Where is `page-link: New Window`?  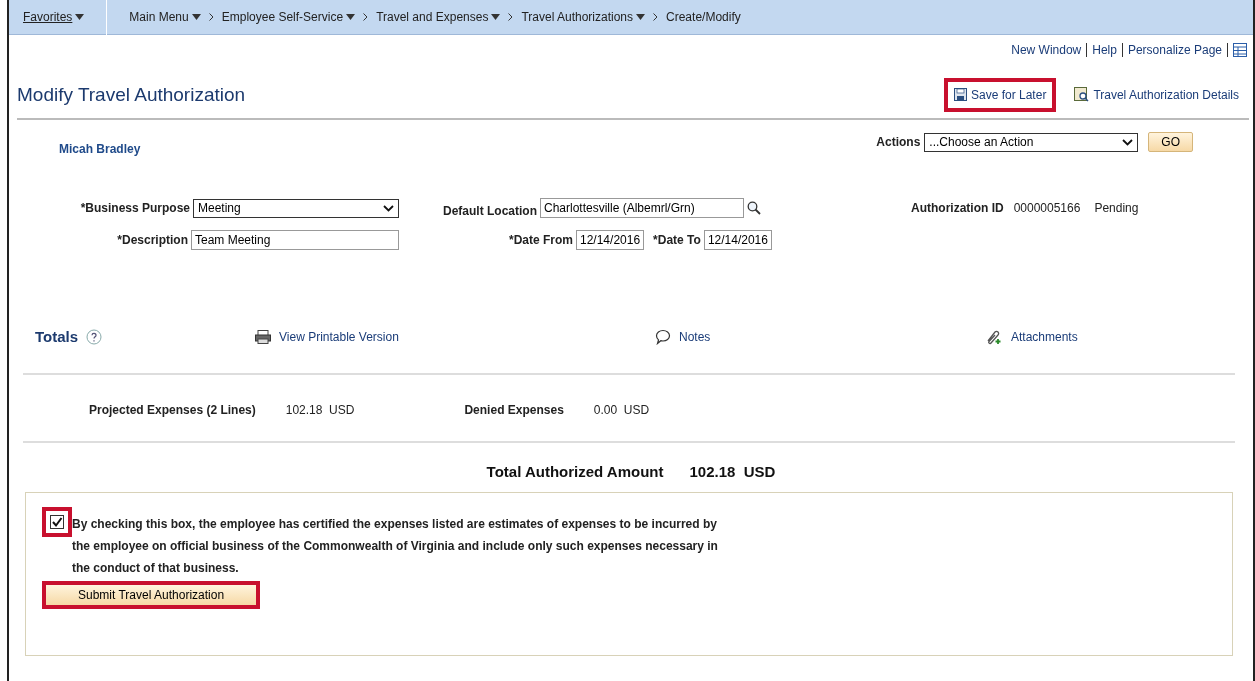 page-link: New Window is located at coordinates (1046, 50).